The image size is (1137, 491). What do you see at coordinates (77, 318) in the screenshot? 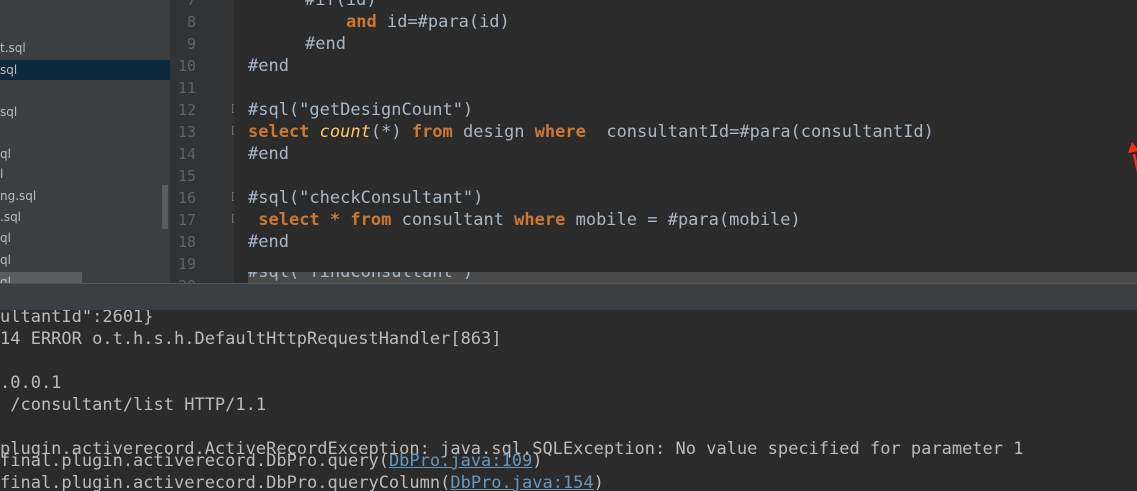
I see `console-line: ultantId":2601}` at bounding box center [77, 318].